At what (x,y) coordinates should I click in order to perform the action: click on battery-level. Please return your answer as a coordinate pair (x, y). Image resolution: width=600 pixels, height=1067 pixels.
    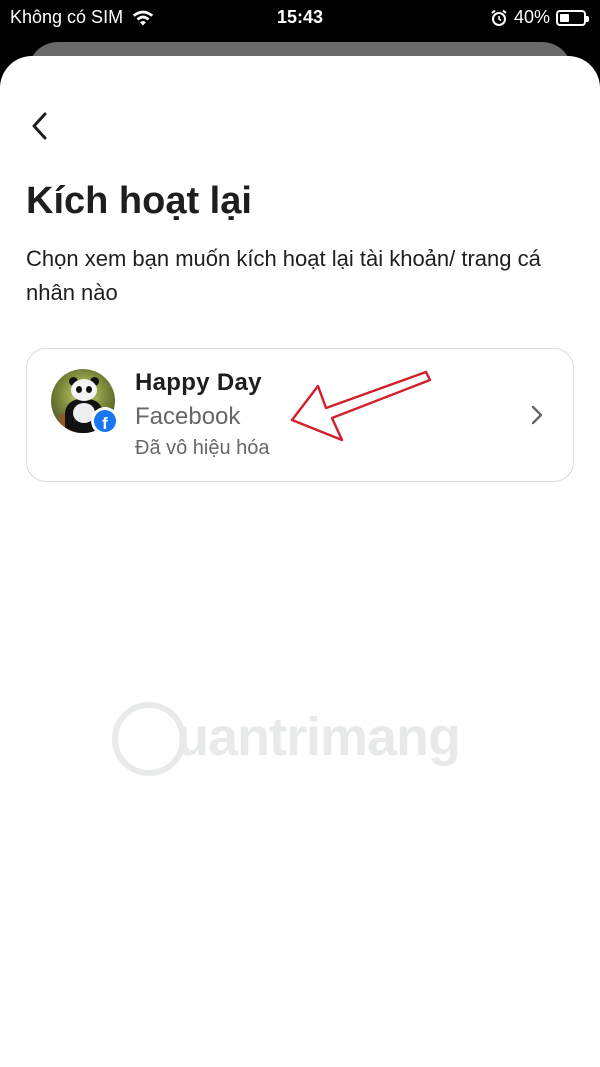
    Looking at the image, I should click on (564, 17).